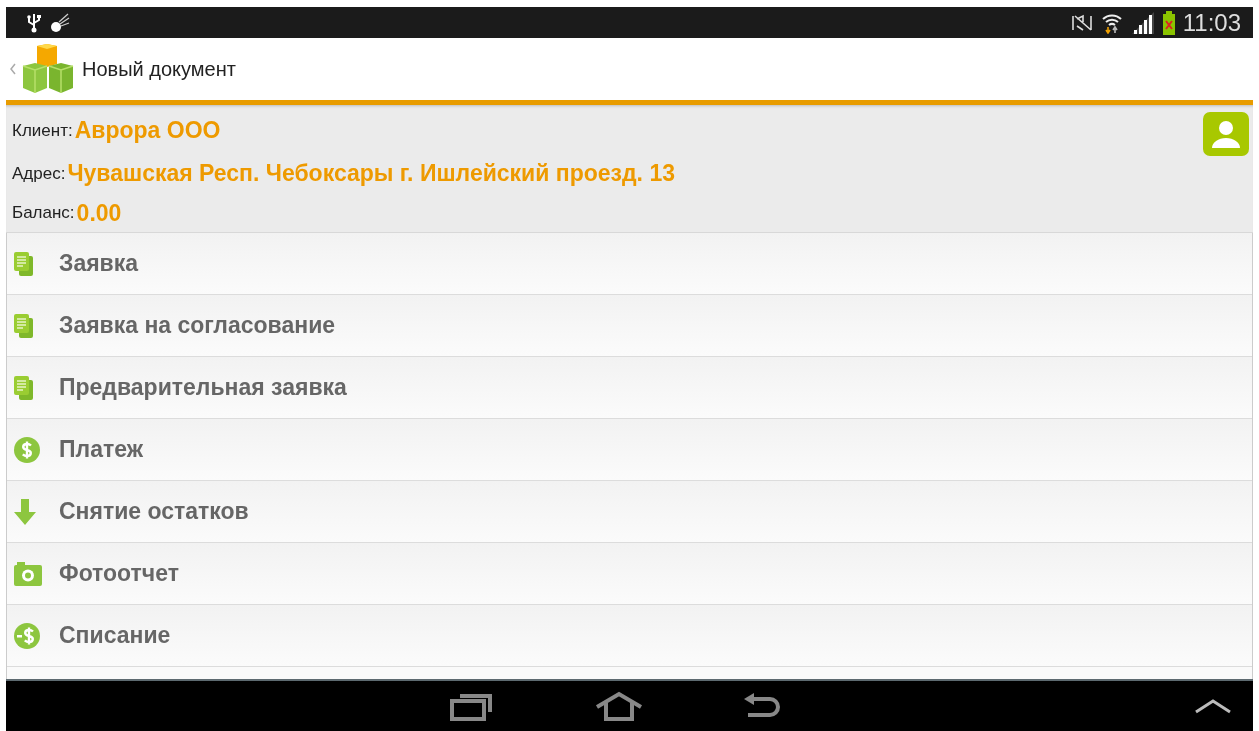 This screenshot has height=731, width=1259. What do you see at coordinates (42, 130) in the screenshot?
I see `field-label: Клиент:` at bounding box center [42, 130].